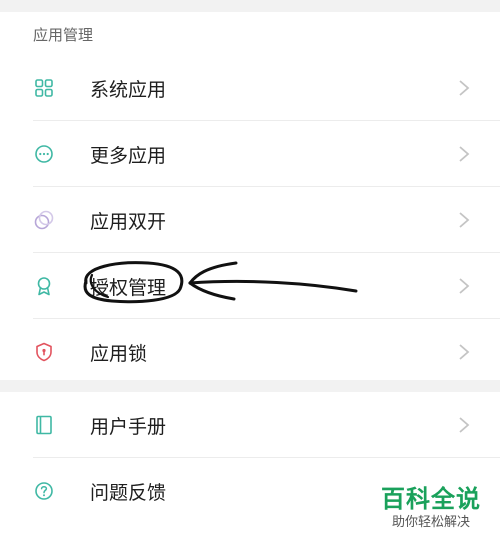 The height and width of the screenshot is (545, 500). What do you see at coordinates (431, 514) in the screenshot?
I see `watermark: 百科全说 助你轻松解决` at bounding box center [431, 514].